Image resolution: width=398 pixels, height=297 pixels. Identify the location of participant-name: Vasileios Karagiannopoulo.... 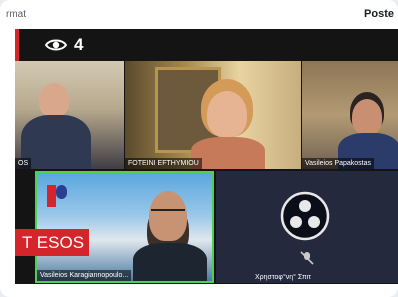
(84, 275).